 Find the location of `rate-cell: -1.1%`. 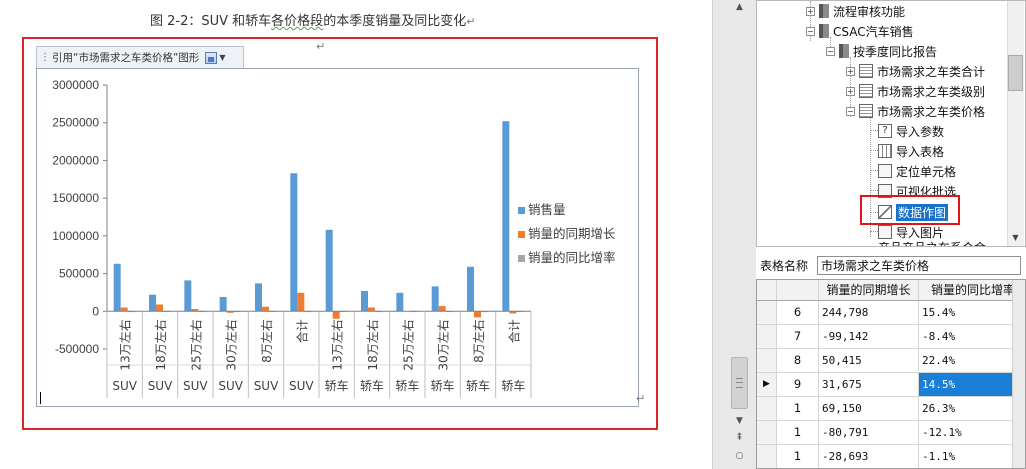

rate-cell: -1.1% is located at coordinates (972, 456).